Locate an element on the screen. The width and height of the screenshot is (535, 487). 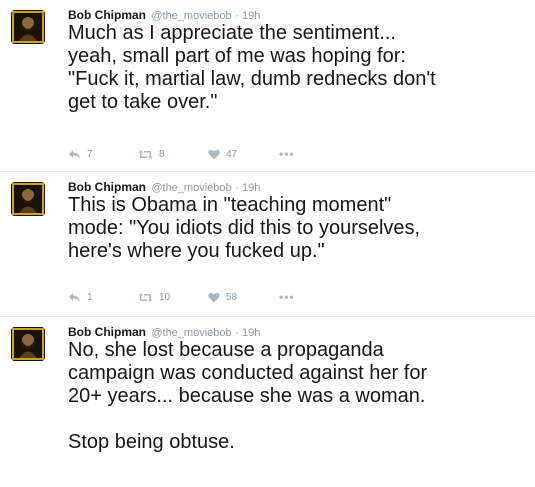
reply-count: 7 is located at coordinates (90, 154).